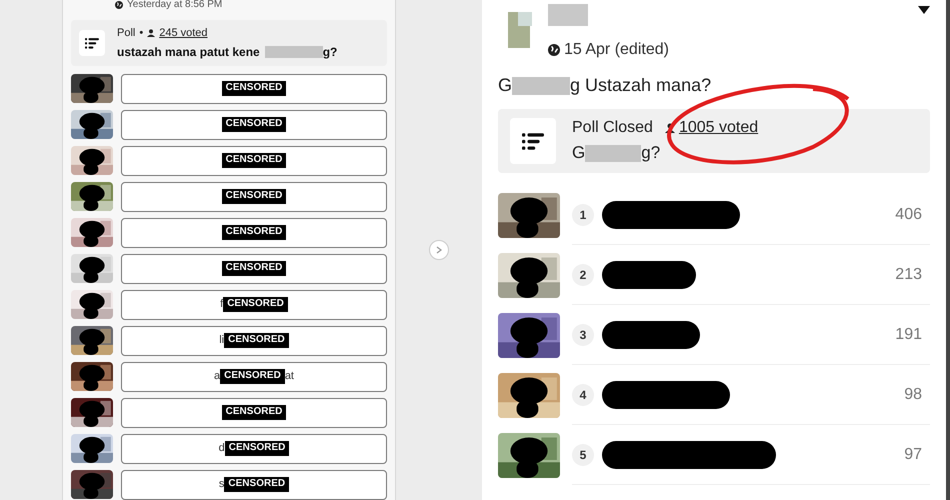  What do you see at coordinates (909, 274) in the screenshot?
I see `vote-count: 213` at bounding box center [909, 274].